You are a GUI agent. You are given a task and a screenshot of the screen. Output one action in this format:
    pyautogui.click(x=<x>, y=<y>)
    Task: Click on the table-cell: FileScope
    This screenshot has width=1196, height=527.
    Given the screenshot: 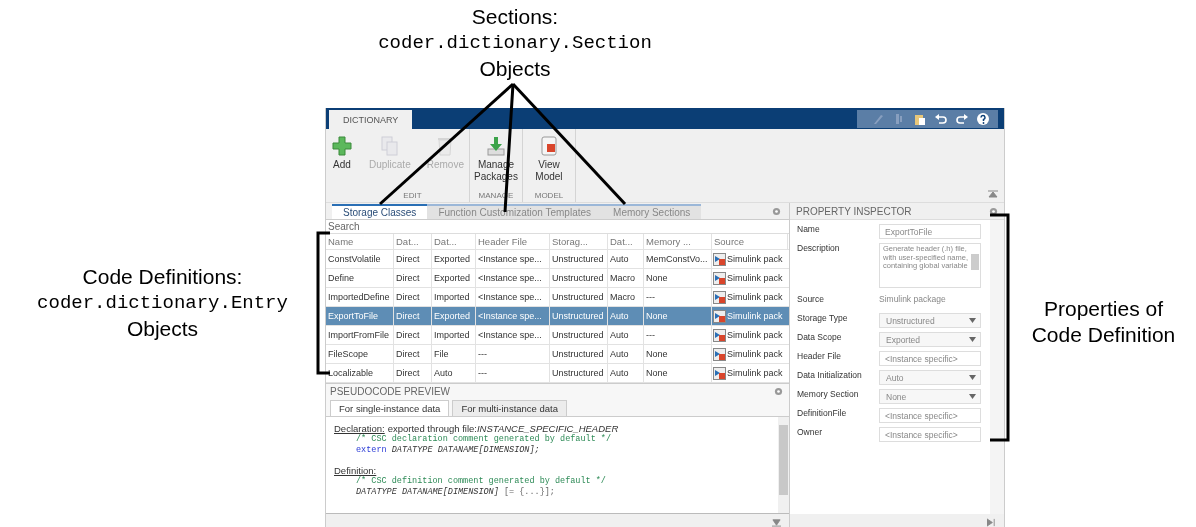 What is the action you would take?
    pyautogui.click(x=360, y=354)
    